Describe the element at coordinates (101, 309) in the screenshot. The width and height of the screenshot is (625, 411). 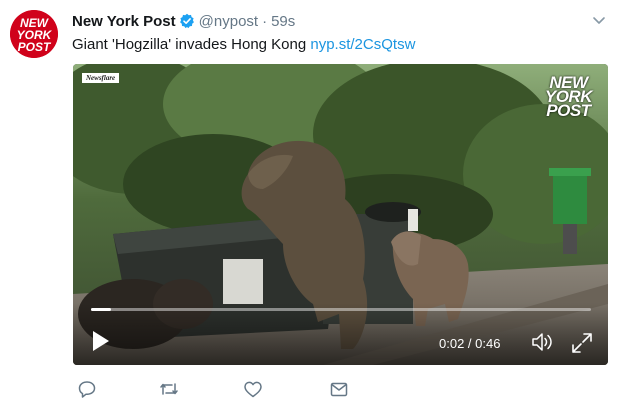
I see `progress-fill` at that location.